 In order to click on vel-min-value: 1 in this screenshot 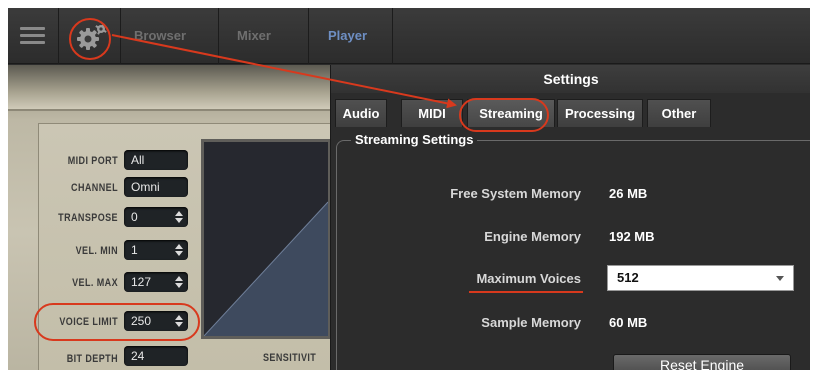, I will do `click(134, 250)`.